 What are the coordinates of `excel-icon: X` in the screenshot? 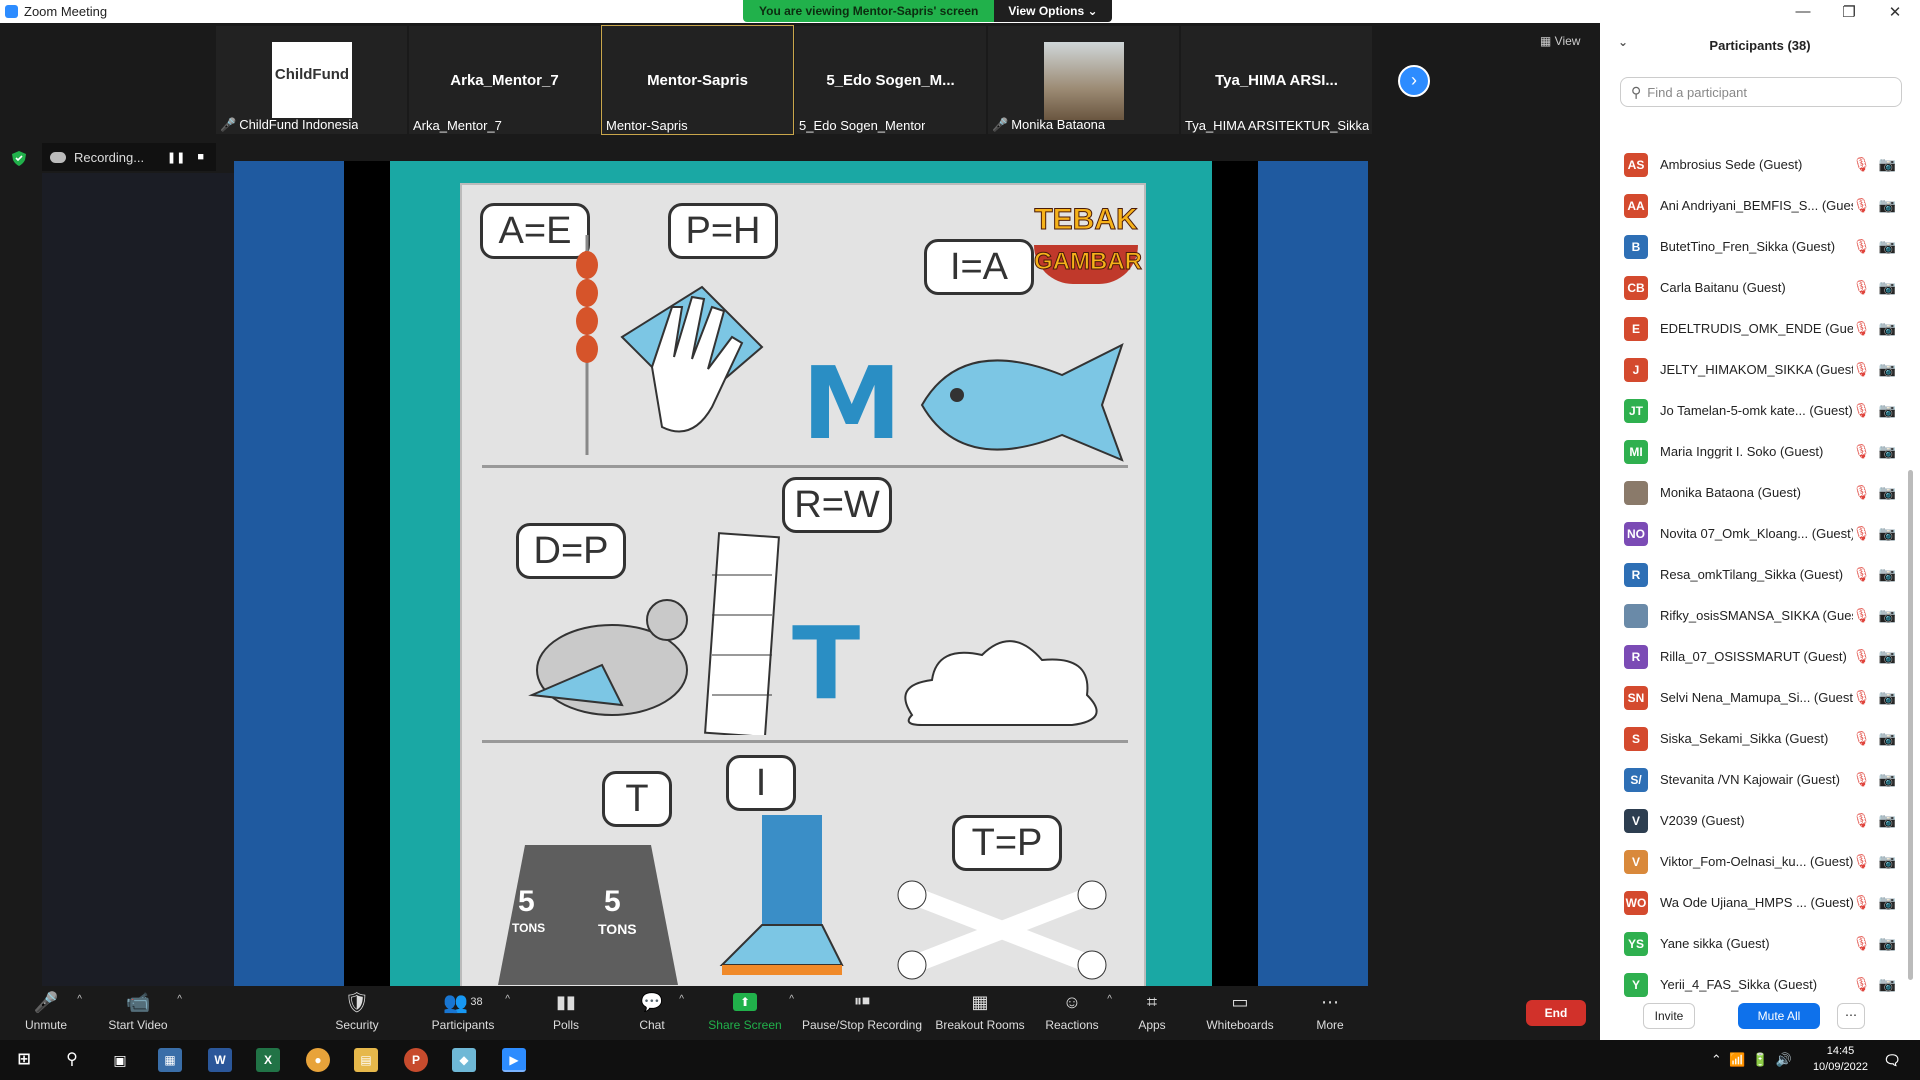 It's located at (268, 1060).